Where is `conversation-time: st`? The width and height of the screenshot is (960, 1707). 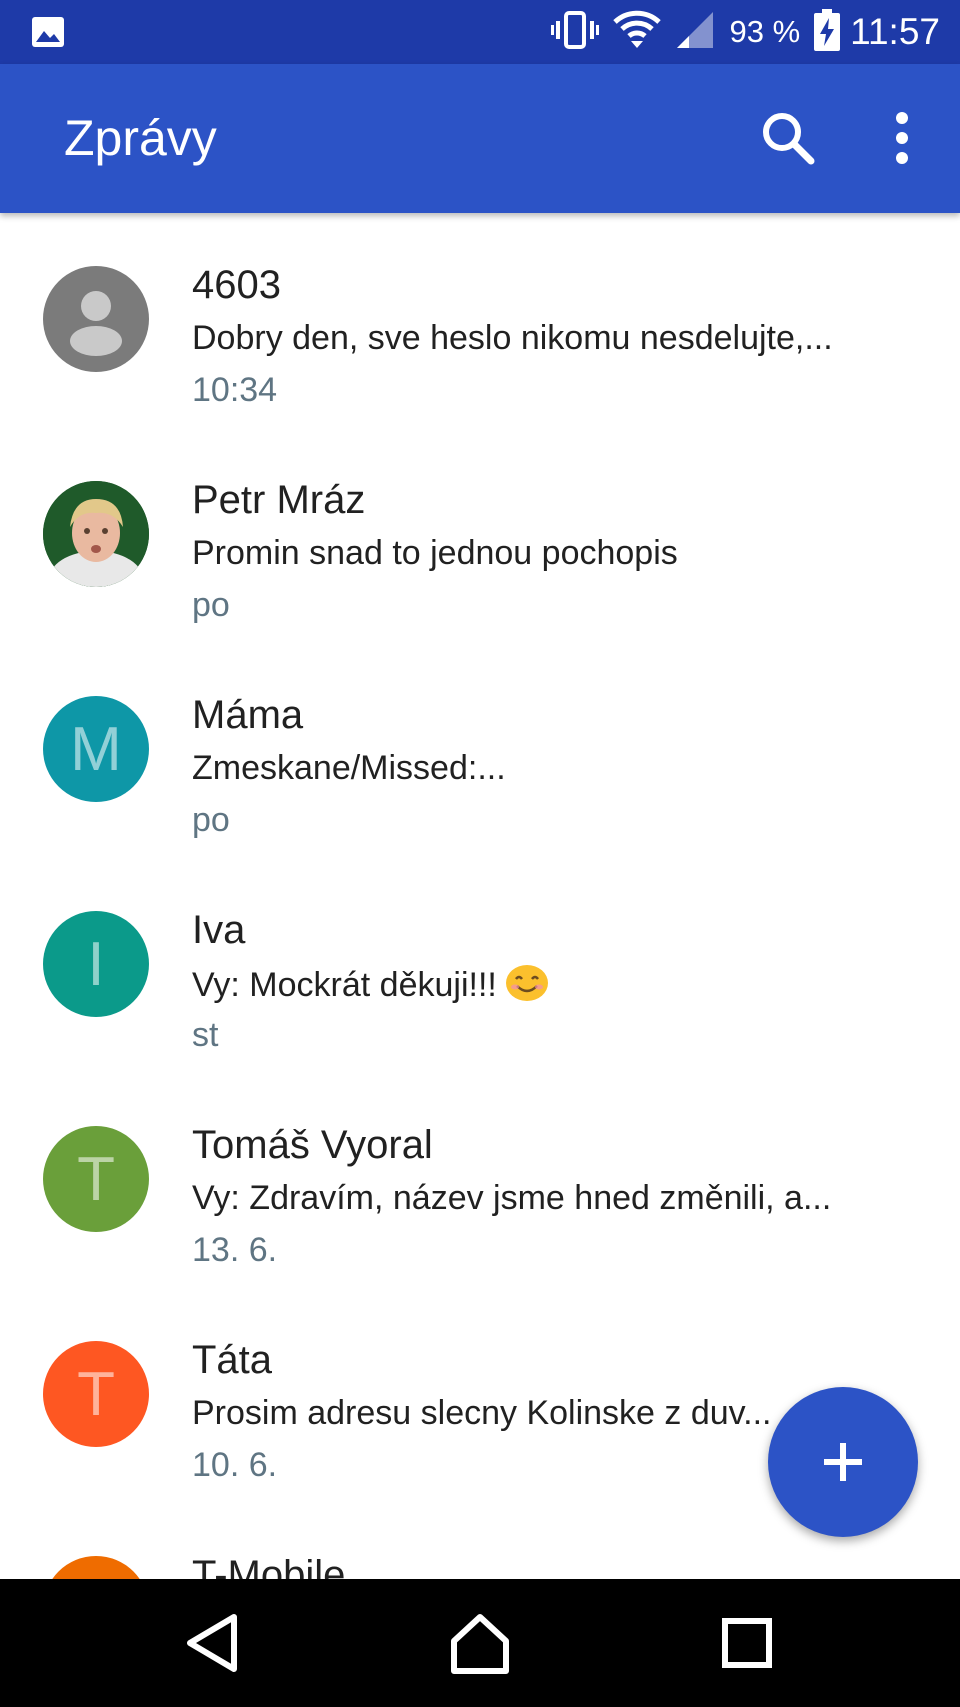 conversation-time: st is located at coordinates (205, 1035).